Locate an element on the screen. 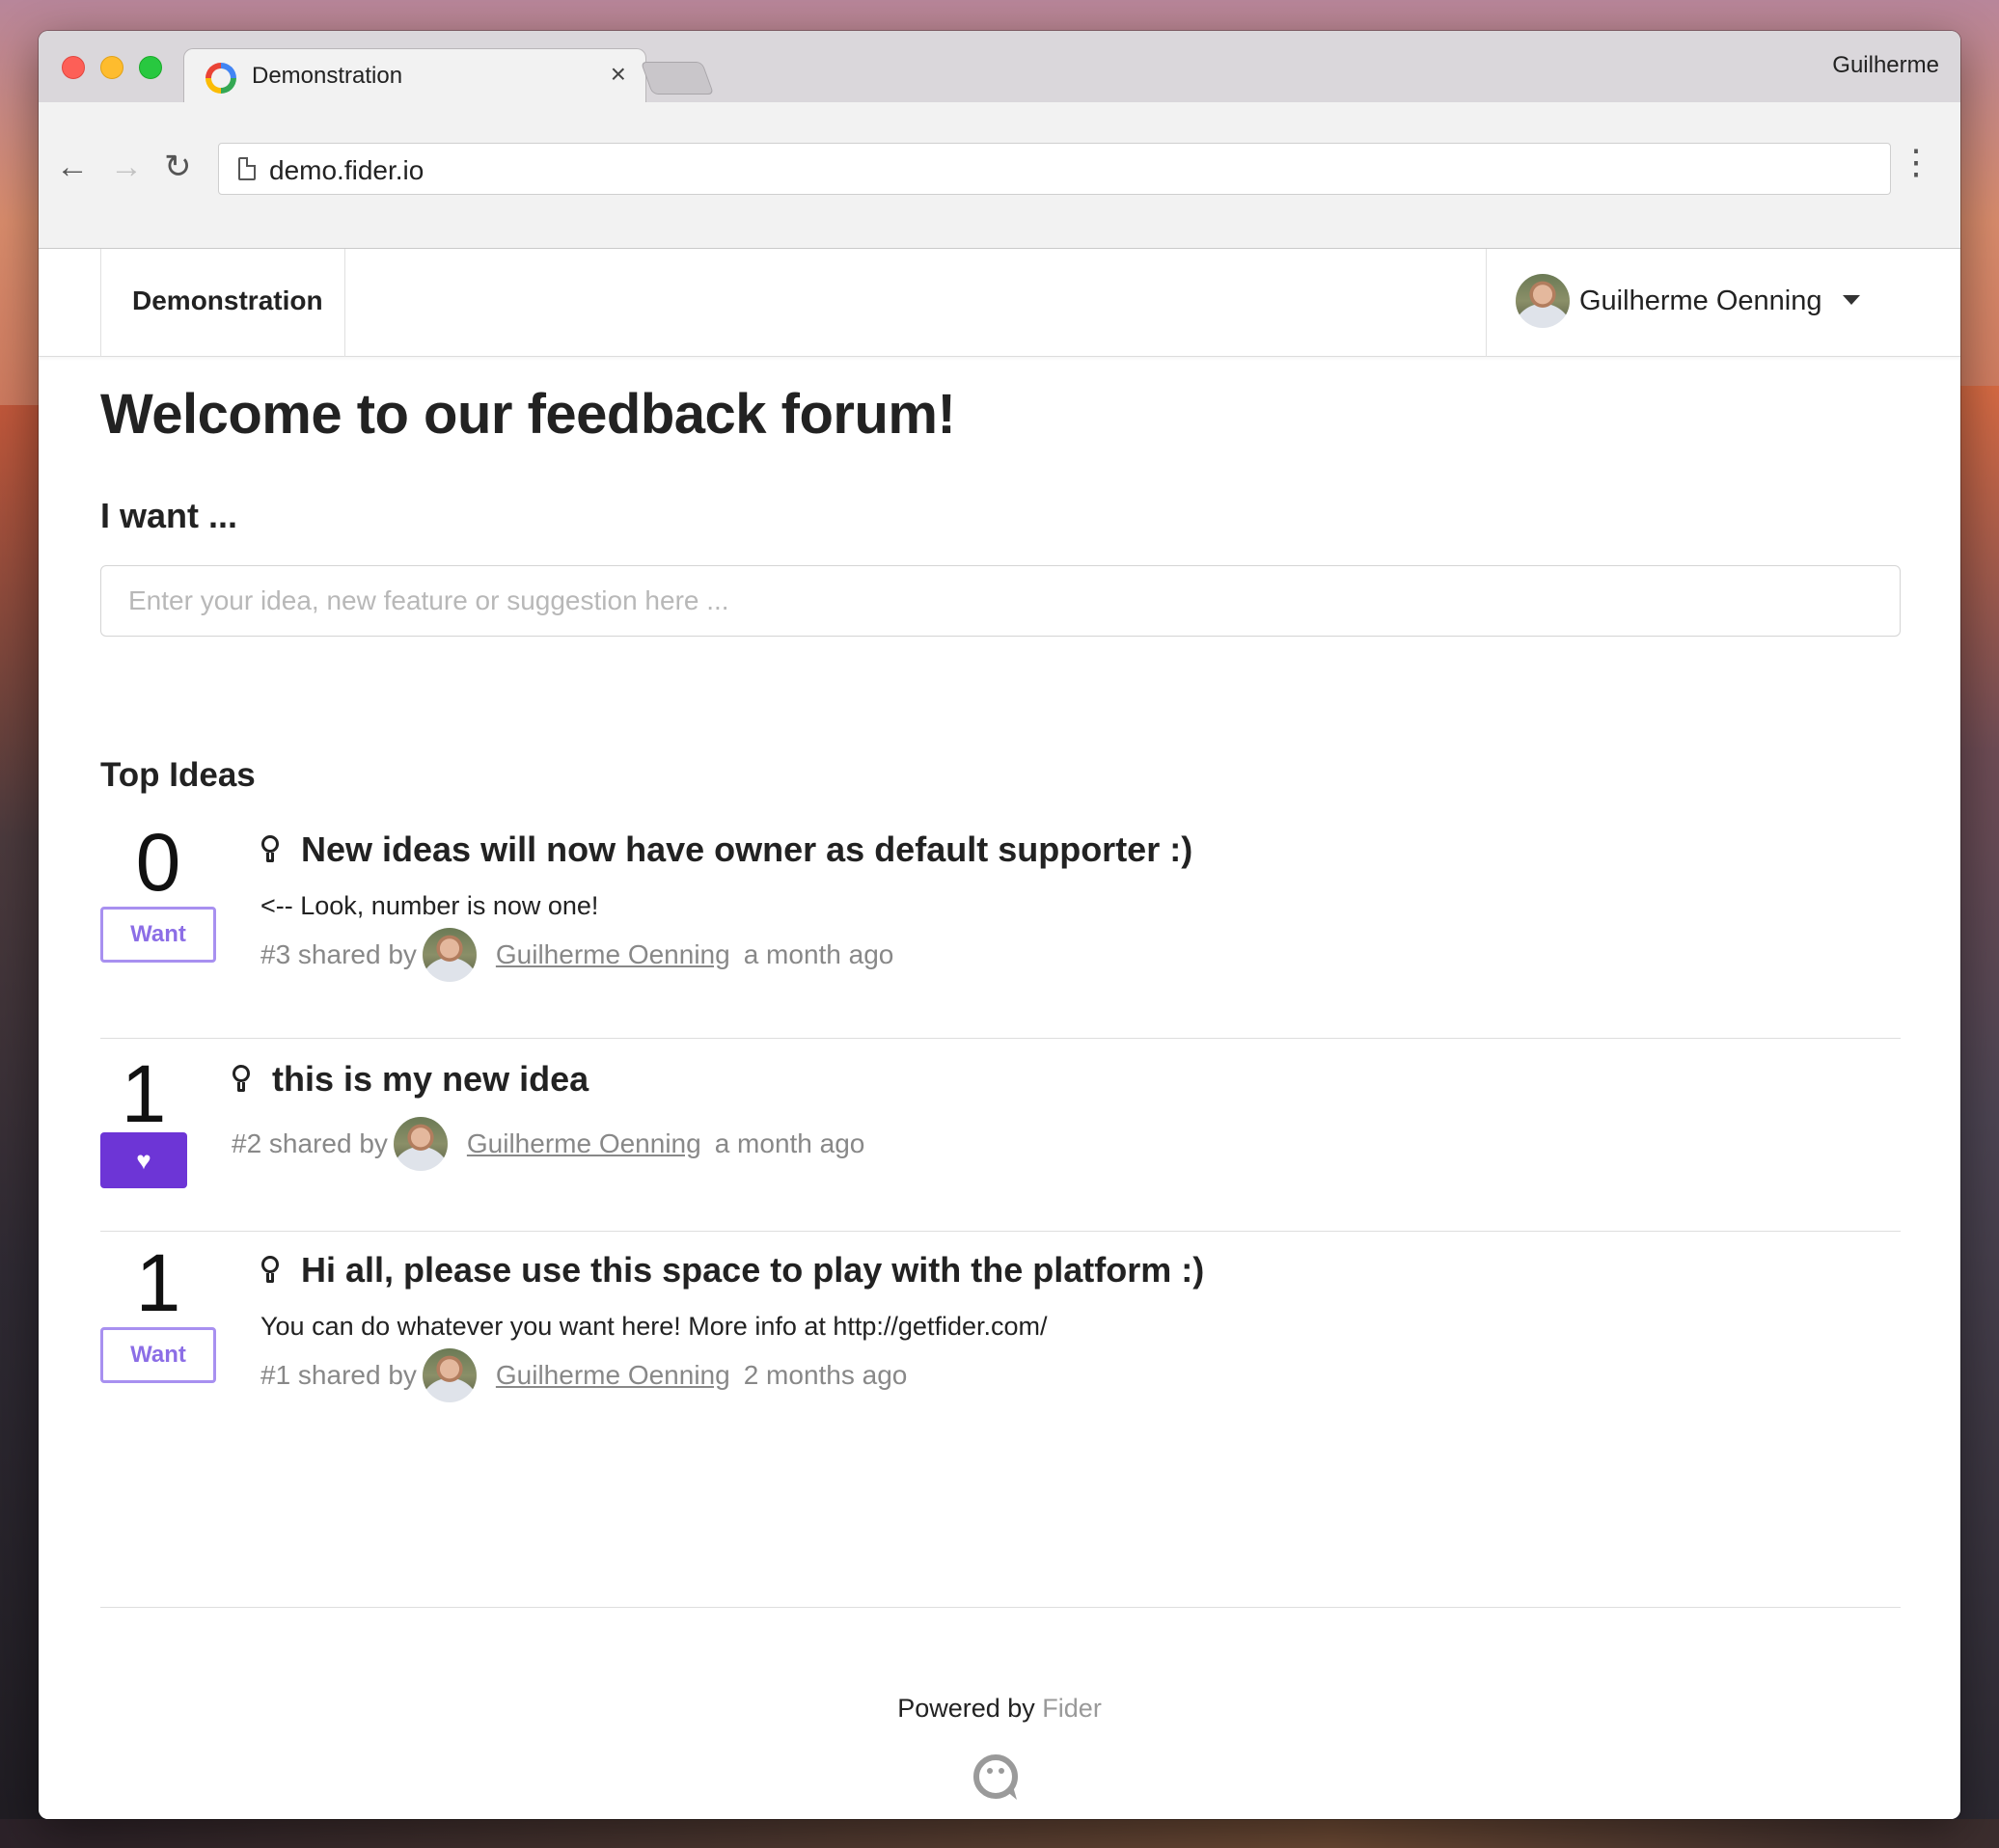 This screenshot has height=1848, width=1999. site-header: Demonstration Guilherme Oenning is located at coordinates (999, 303).